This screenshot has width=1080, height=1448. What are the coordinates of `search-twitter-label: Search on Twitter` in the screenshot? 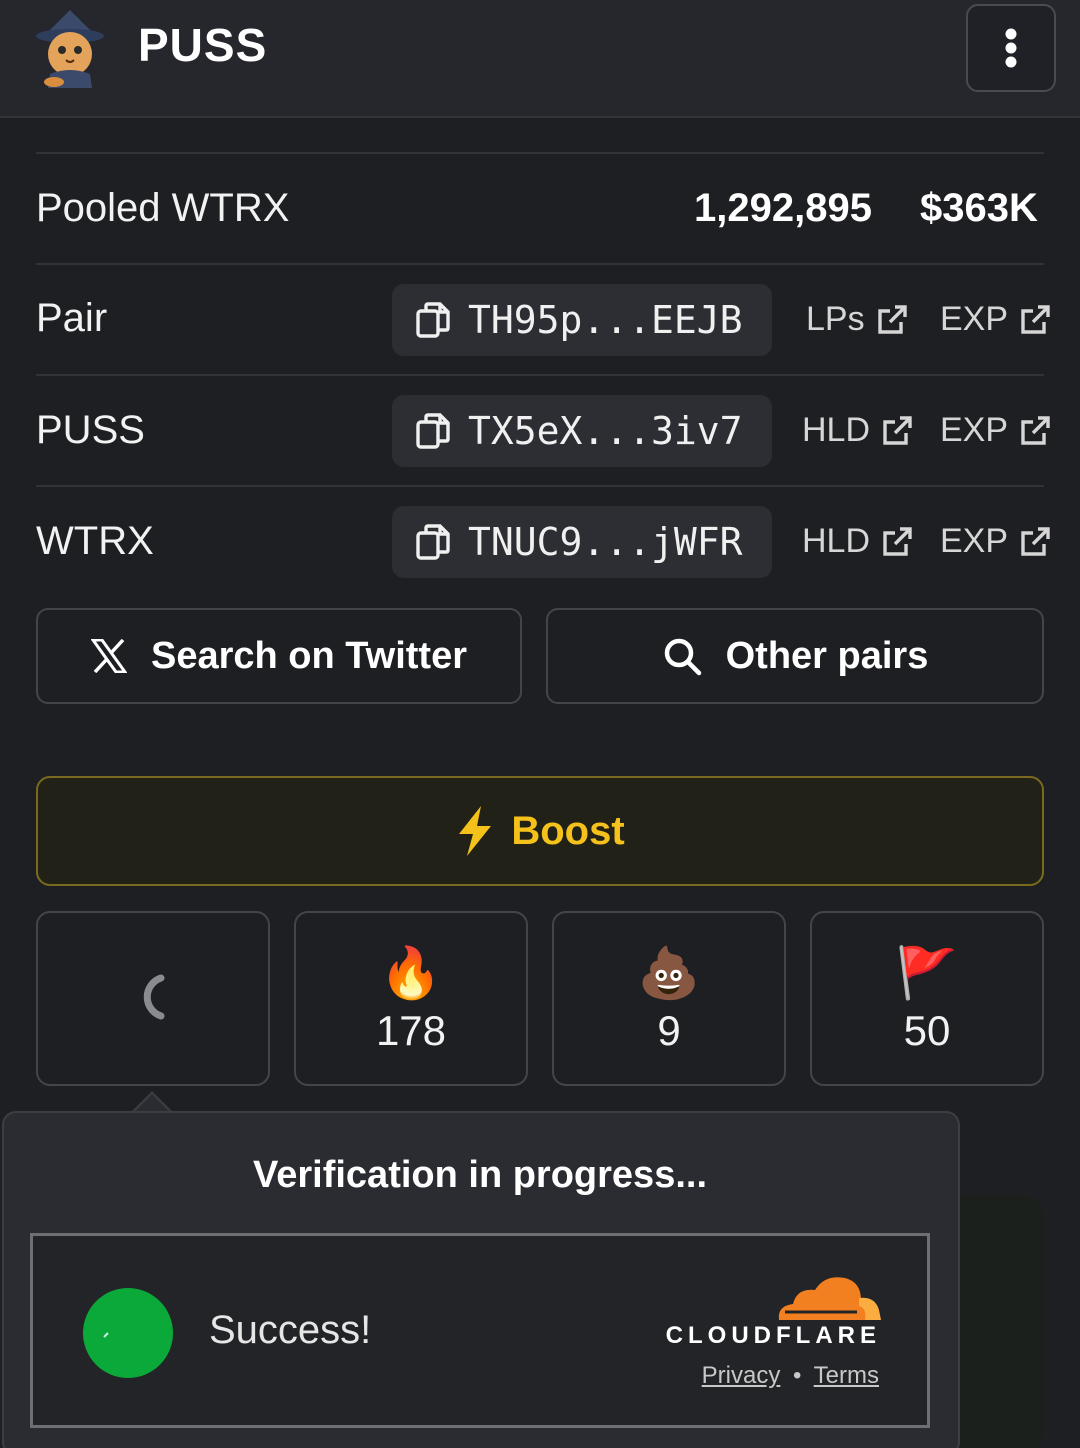 It's located at (309, 655).